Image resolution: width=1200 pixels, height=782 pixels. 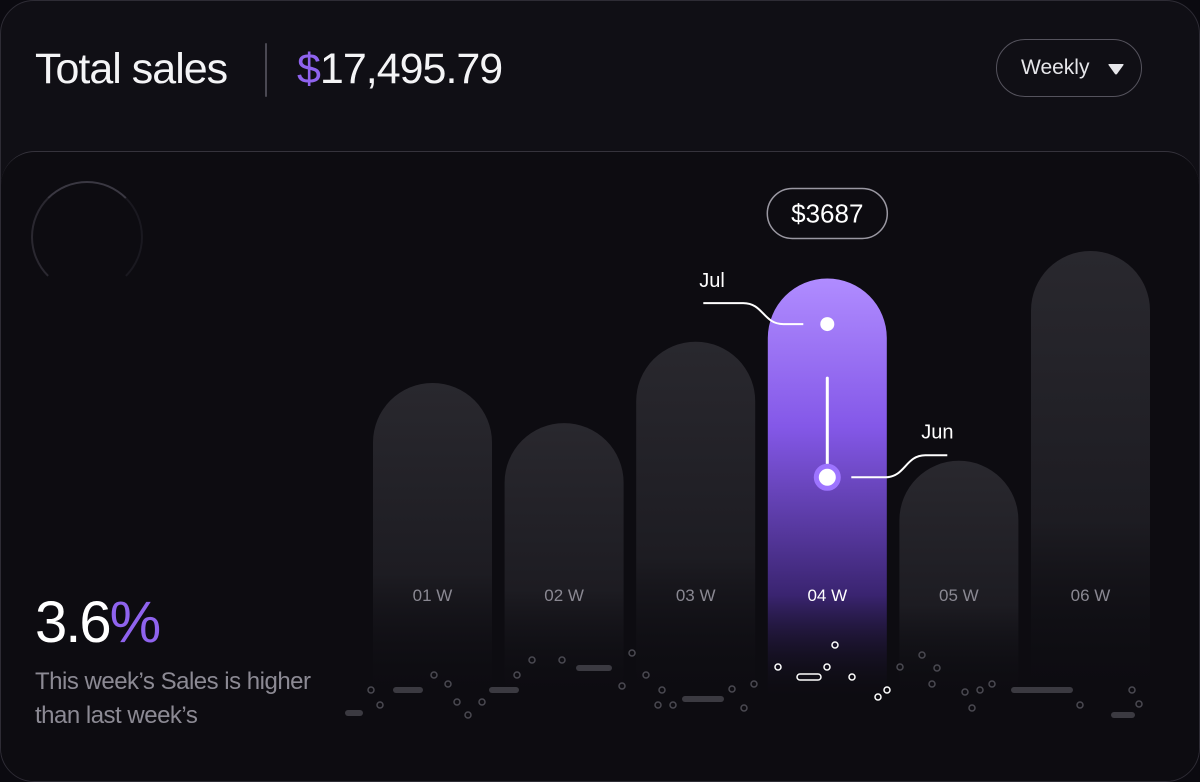 What do you see at coordinates (1091, 595) in the screenshot?
I see `bar-label: 06 W` at bounding box center [1091, 595].